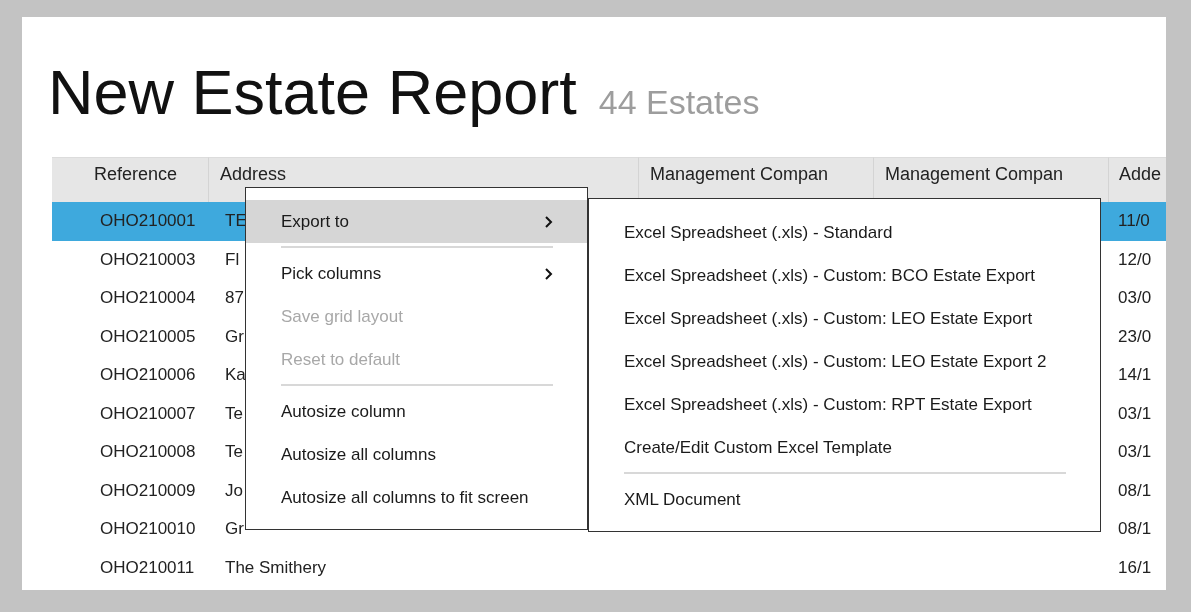  Describe the element at coordinates (148, 221) in the screenshot. I see `table-cell: OHO210001` at that location.